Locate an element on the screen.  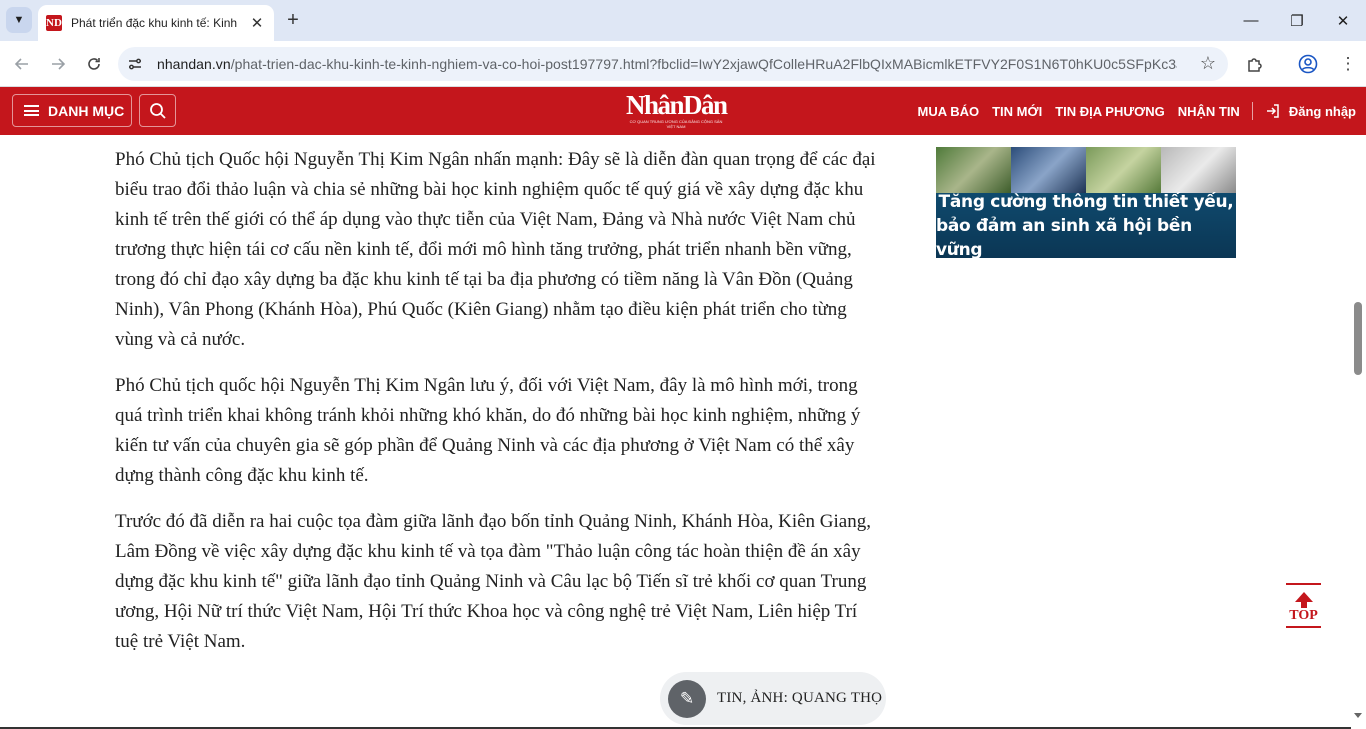
forward-arrow-icon is located at coordinates (58, 64).